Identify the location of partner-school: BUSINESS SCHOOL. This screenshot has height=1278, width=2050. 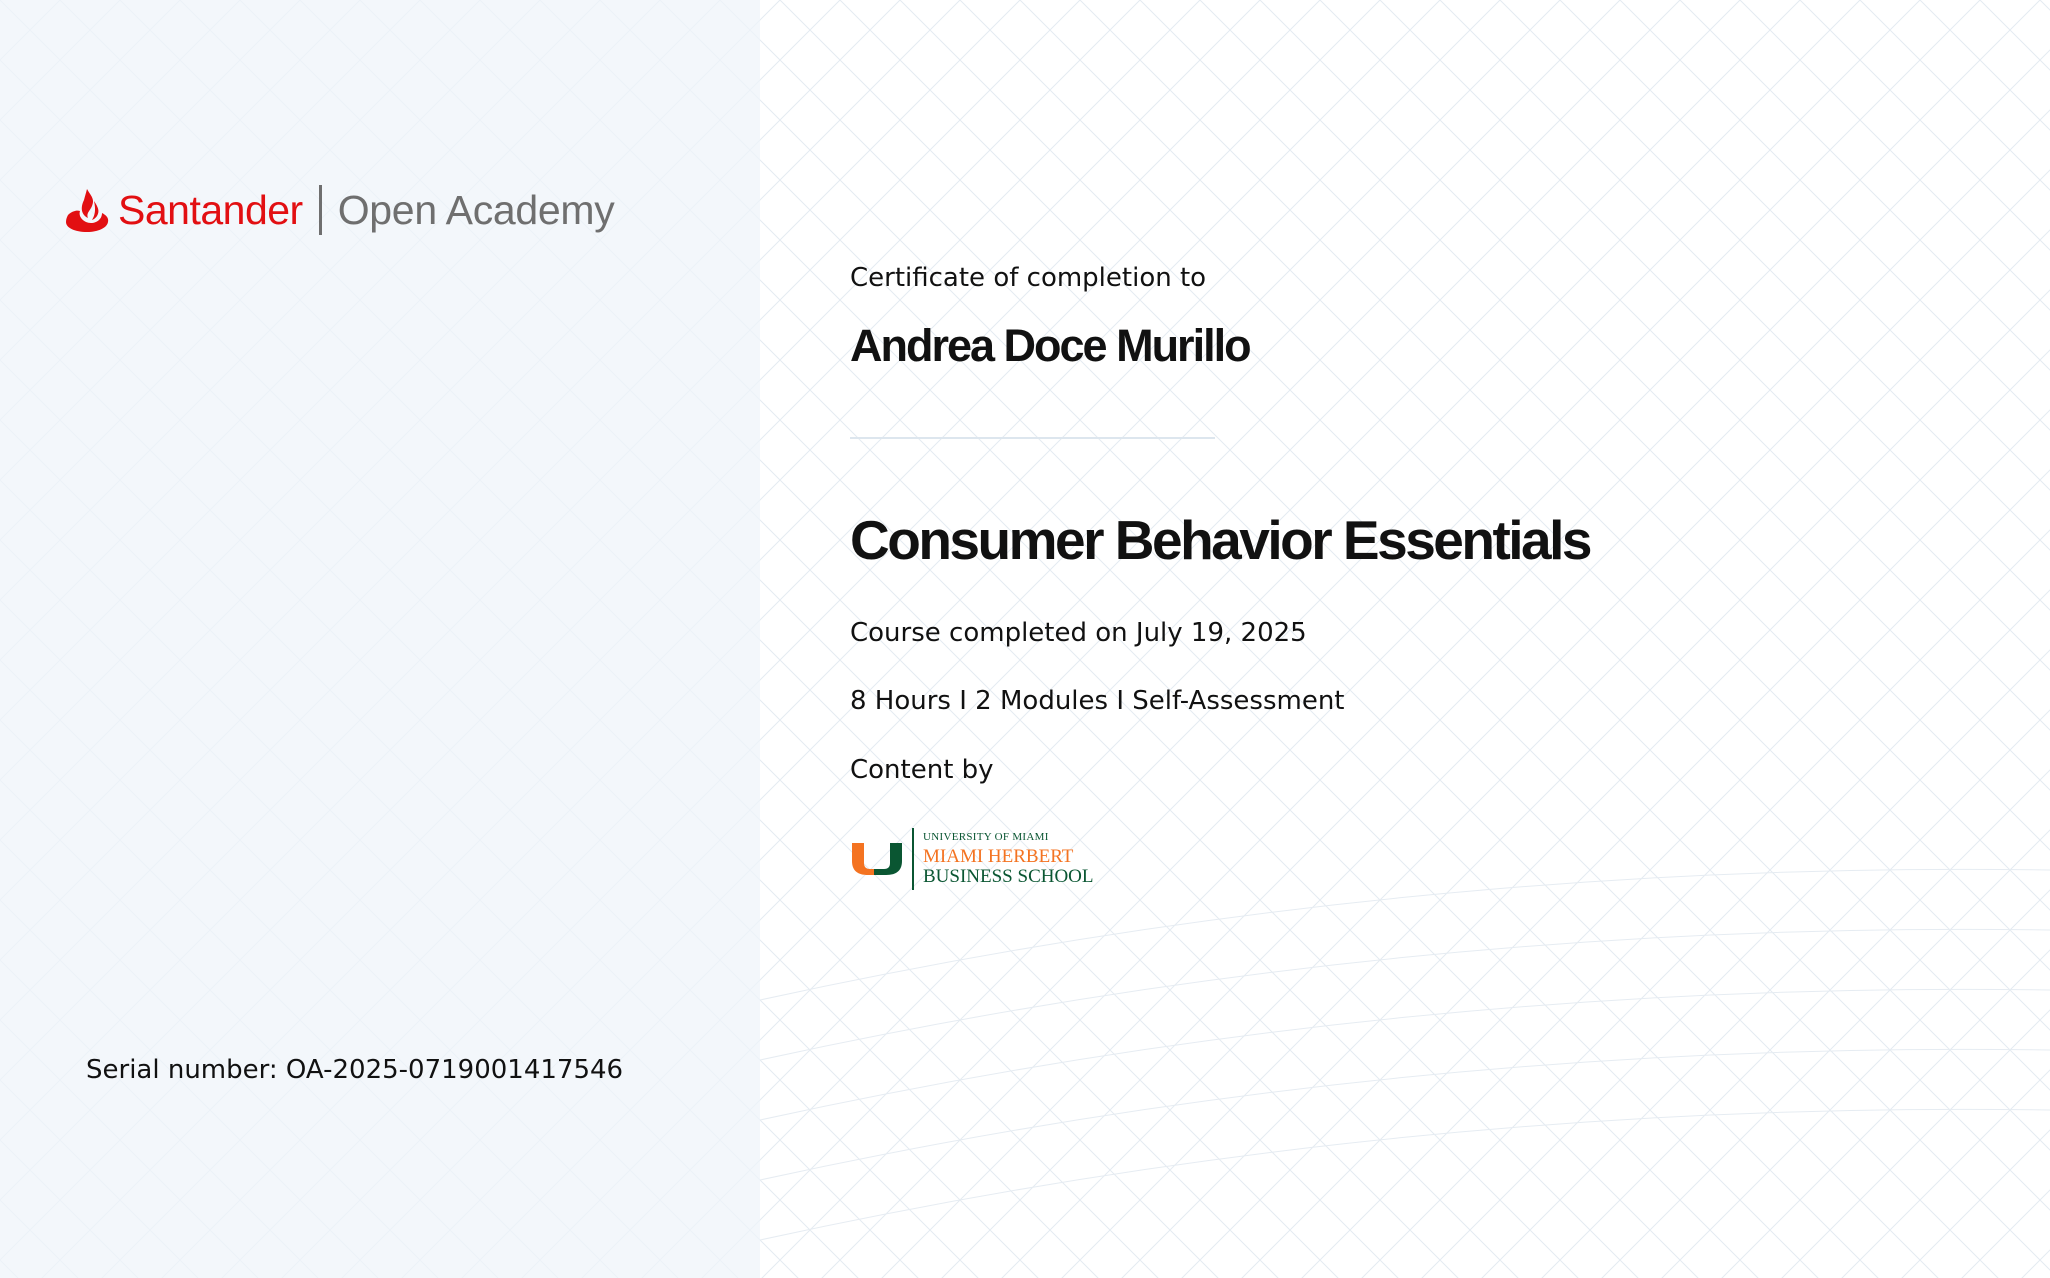
(1008, 876).